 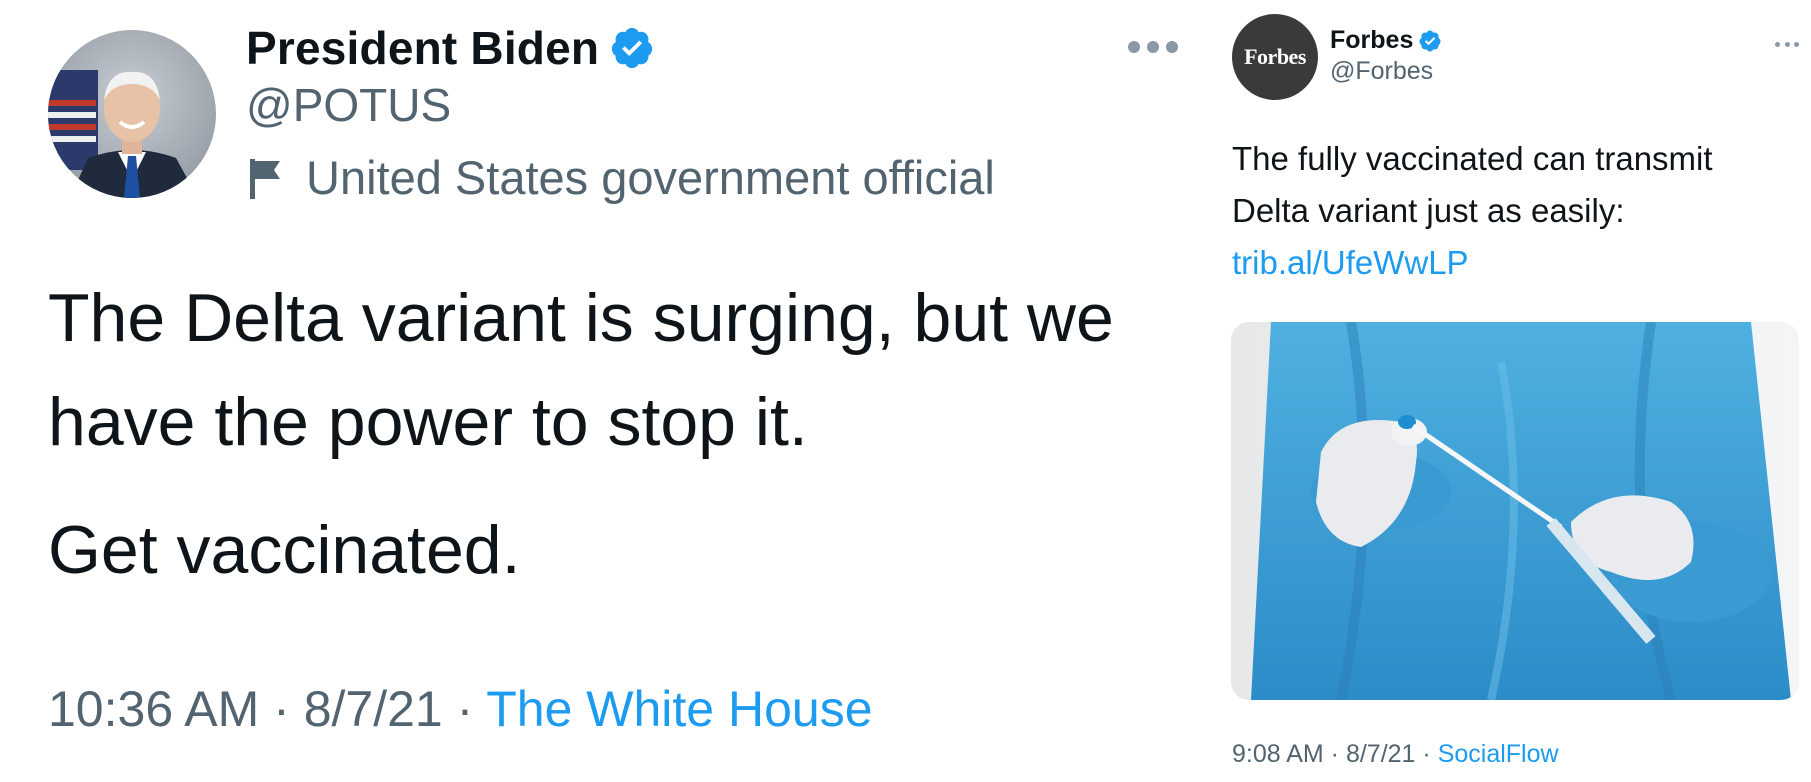 I want to click on flag-icon, so click(x=266, y=178).